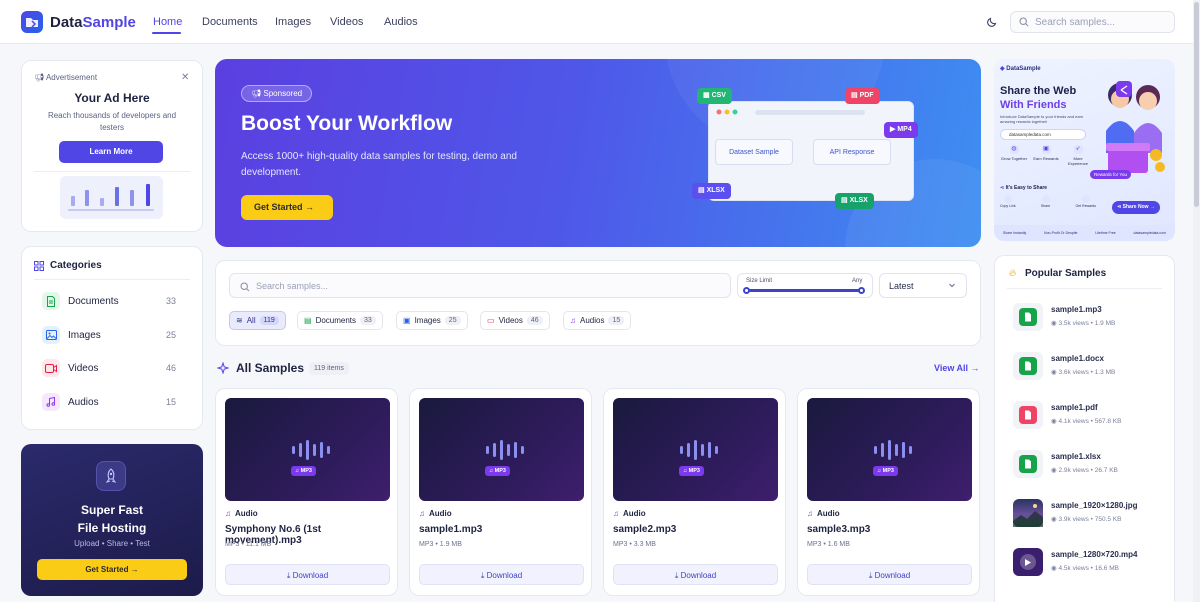 The height and width of the screenshot is (602, 1200). I want to click on popular-item-size: 16.6 MB, so click(1106, 568).